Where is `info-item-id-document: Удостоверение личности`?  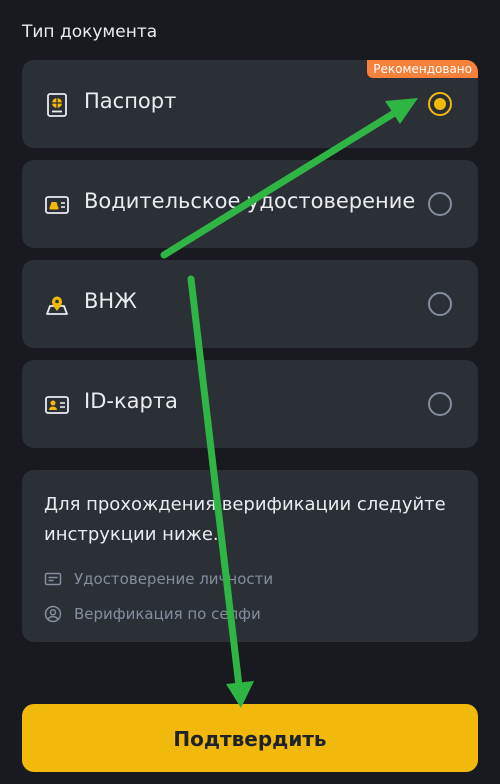
info-item-id-document: Удостоверение личности is located at coordinates (158, 579).